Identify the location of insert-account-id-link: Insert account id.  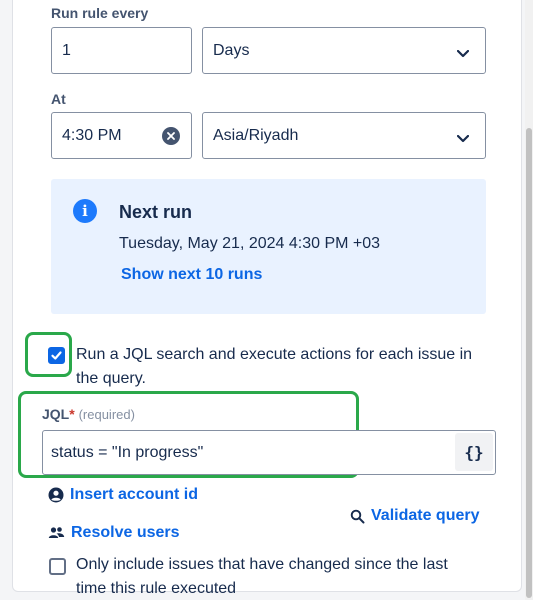
(123, 495).